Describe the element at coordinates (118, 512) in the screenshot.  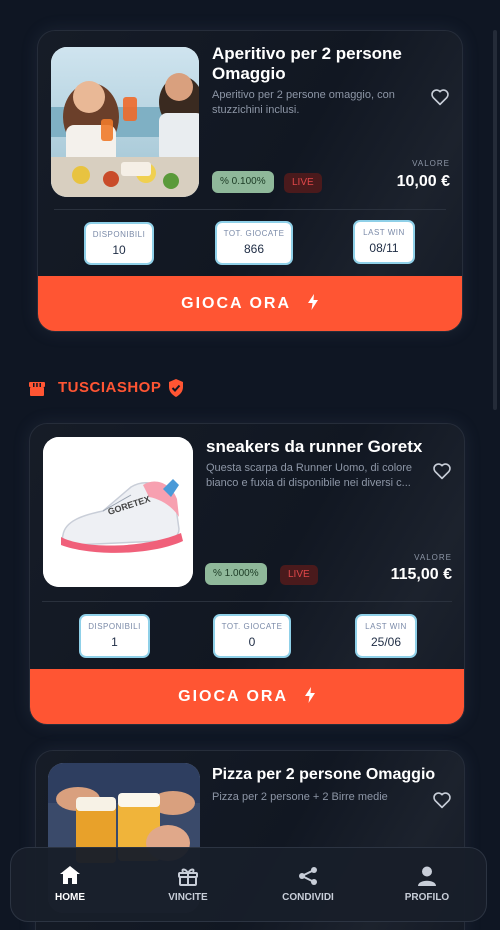
I see `product-image: GORETEX` at that location.